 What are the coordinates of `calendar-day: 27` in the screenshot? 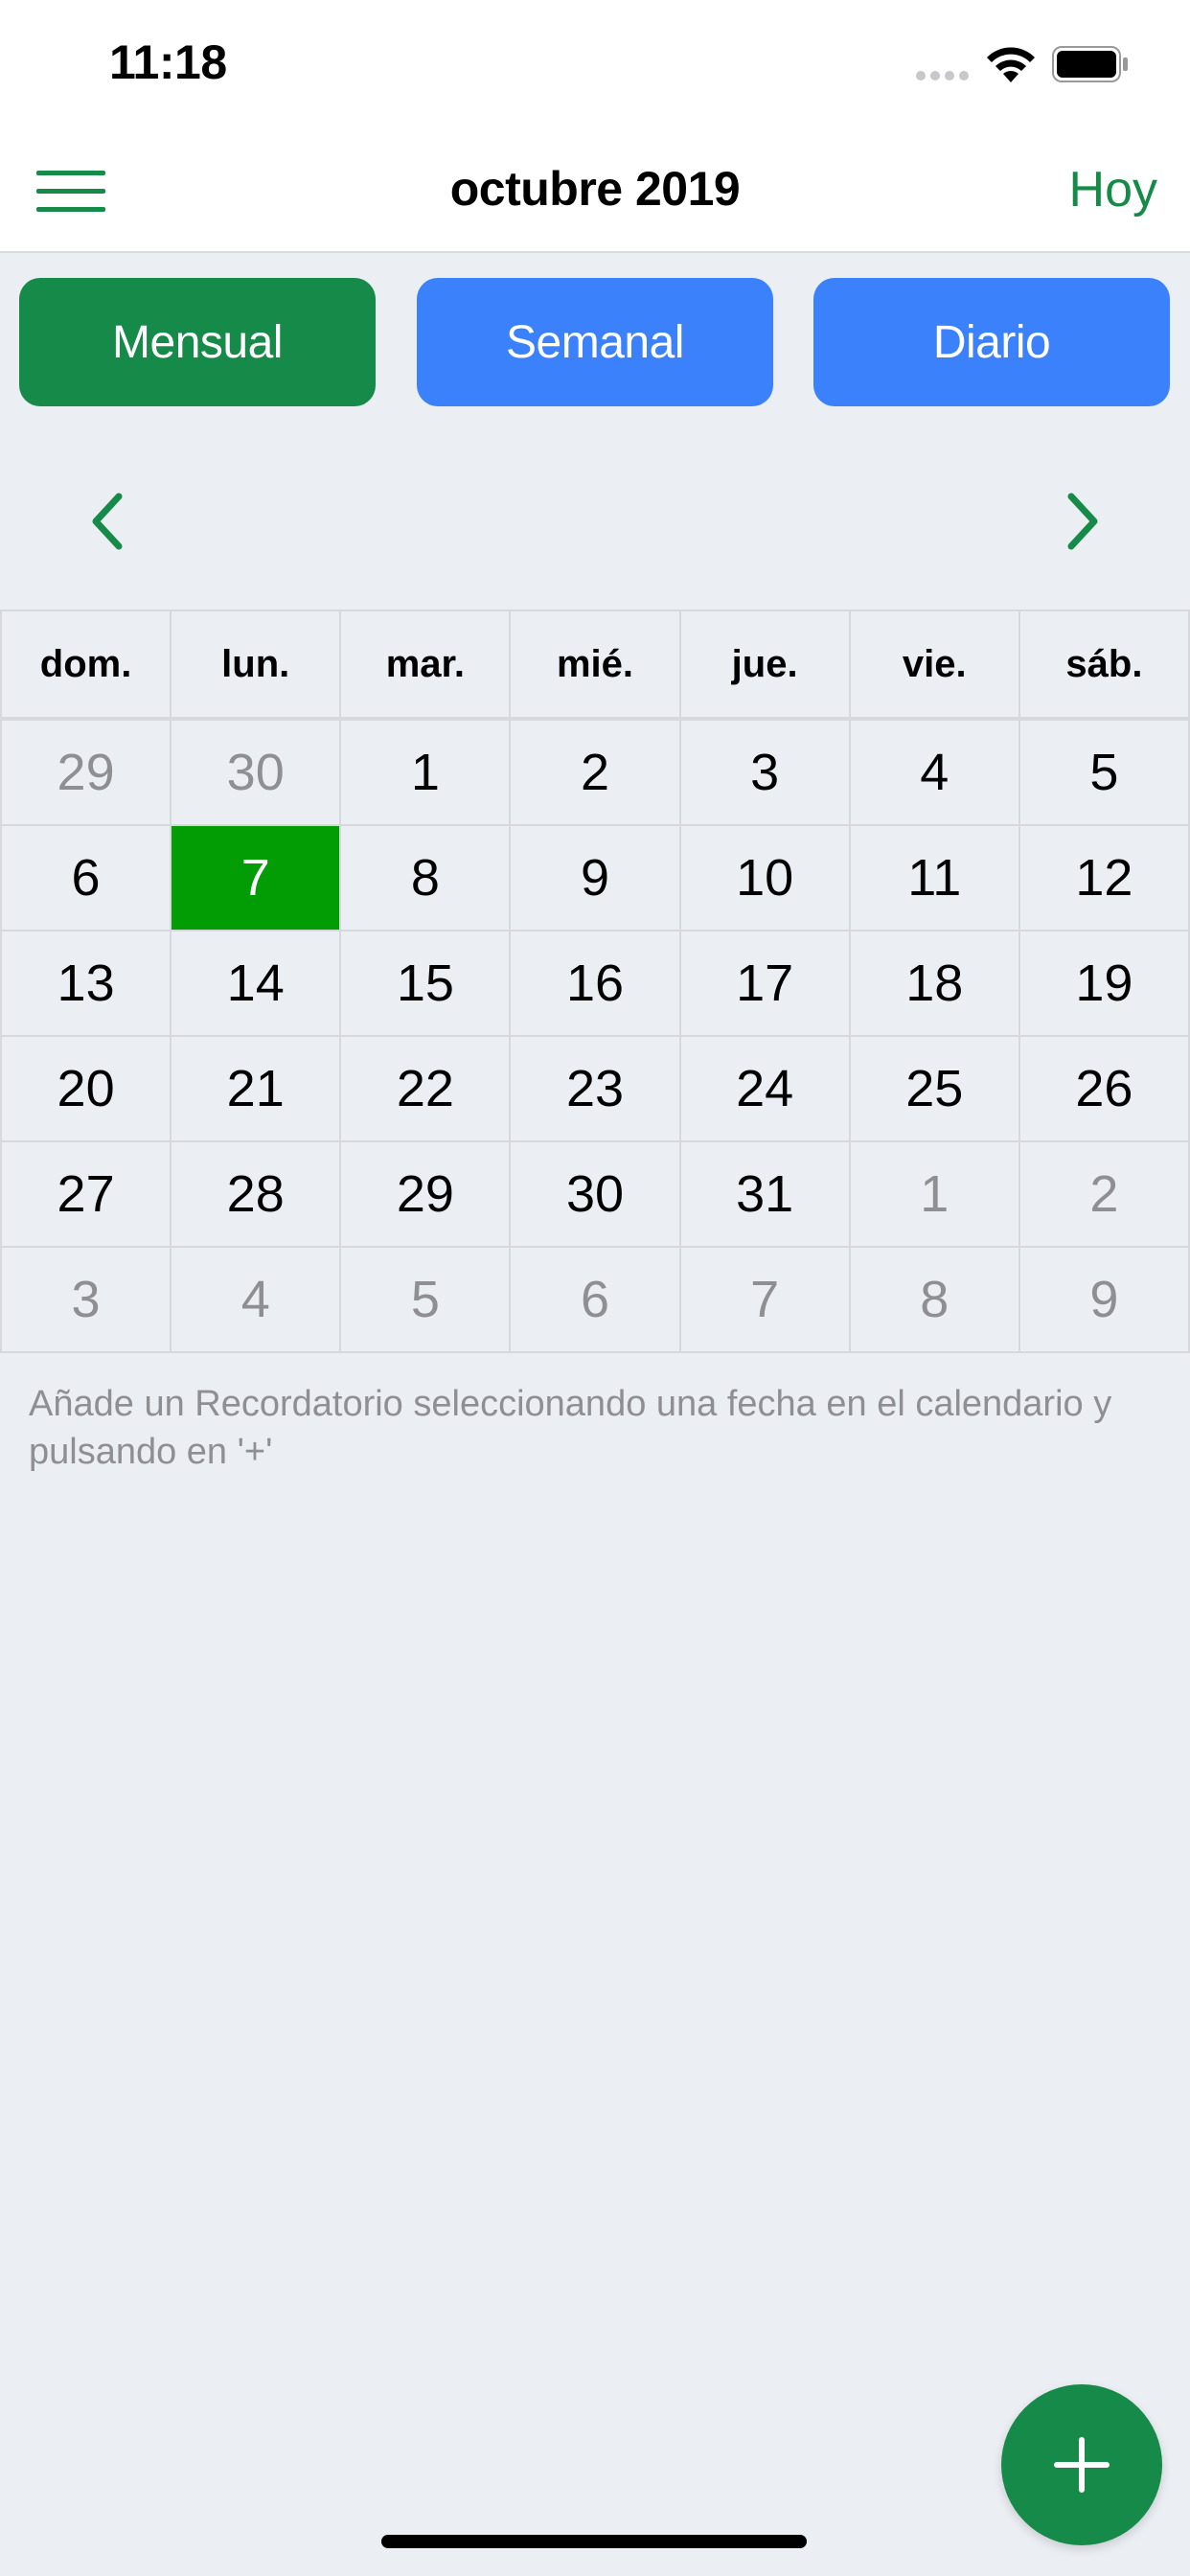 It's located at (86, 1195).